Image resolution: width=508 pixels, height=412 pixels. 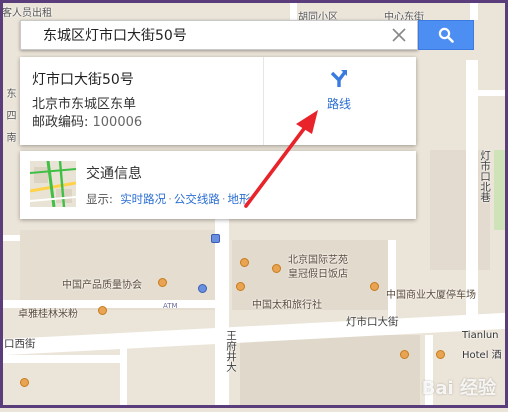 What do you see at coordinates (338, 104) in the screenshot?
I see `route-label: 路线` at bounding box center [338, 104].